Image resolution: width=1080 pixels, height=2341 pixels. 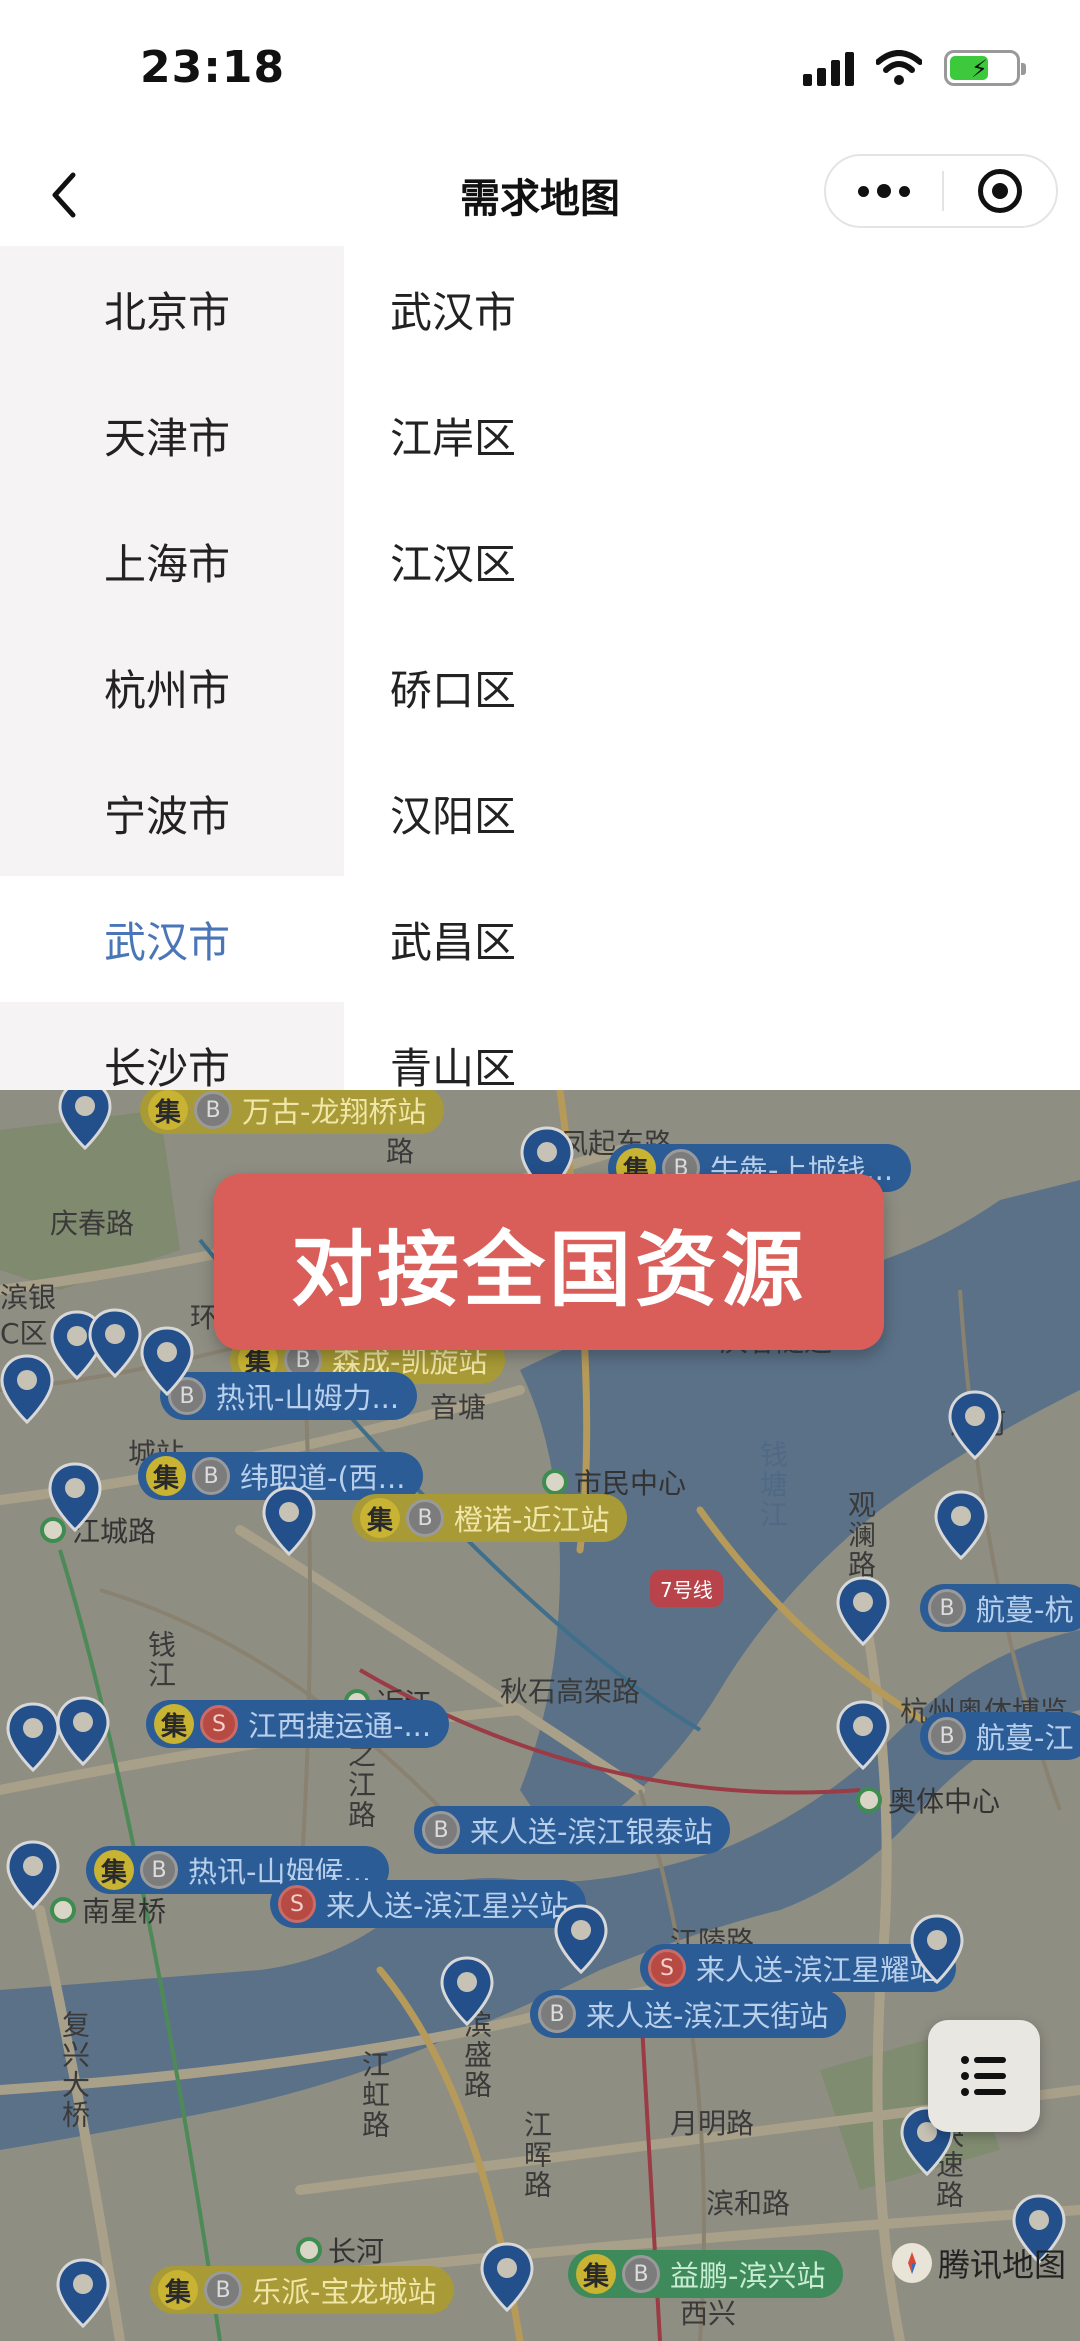 What do you see at coordinates (213, 67) in the screenshot?
I see `status-time: 23:18` at bounding box center [213, 67].